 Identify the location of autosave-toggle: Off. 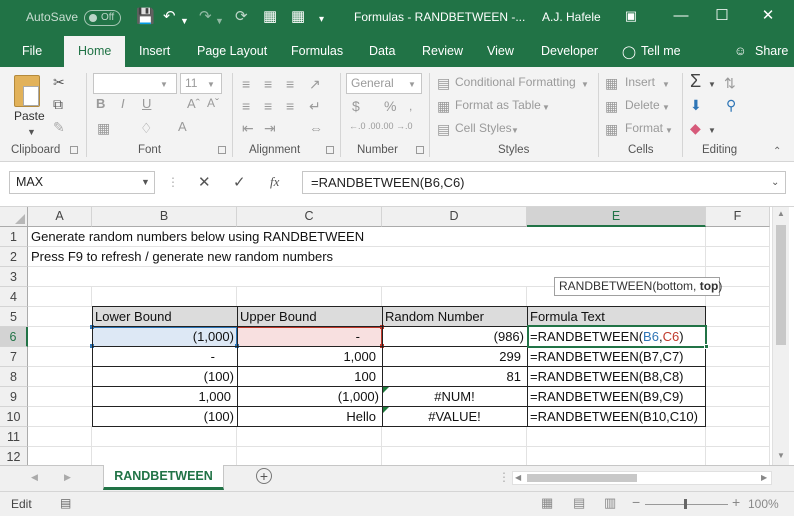
(102, 18).